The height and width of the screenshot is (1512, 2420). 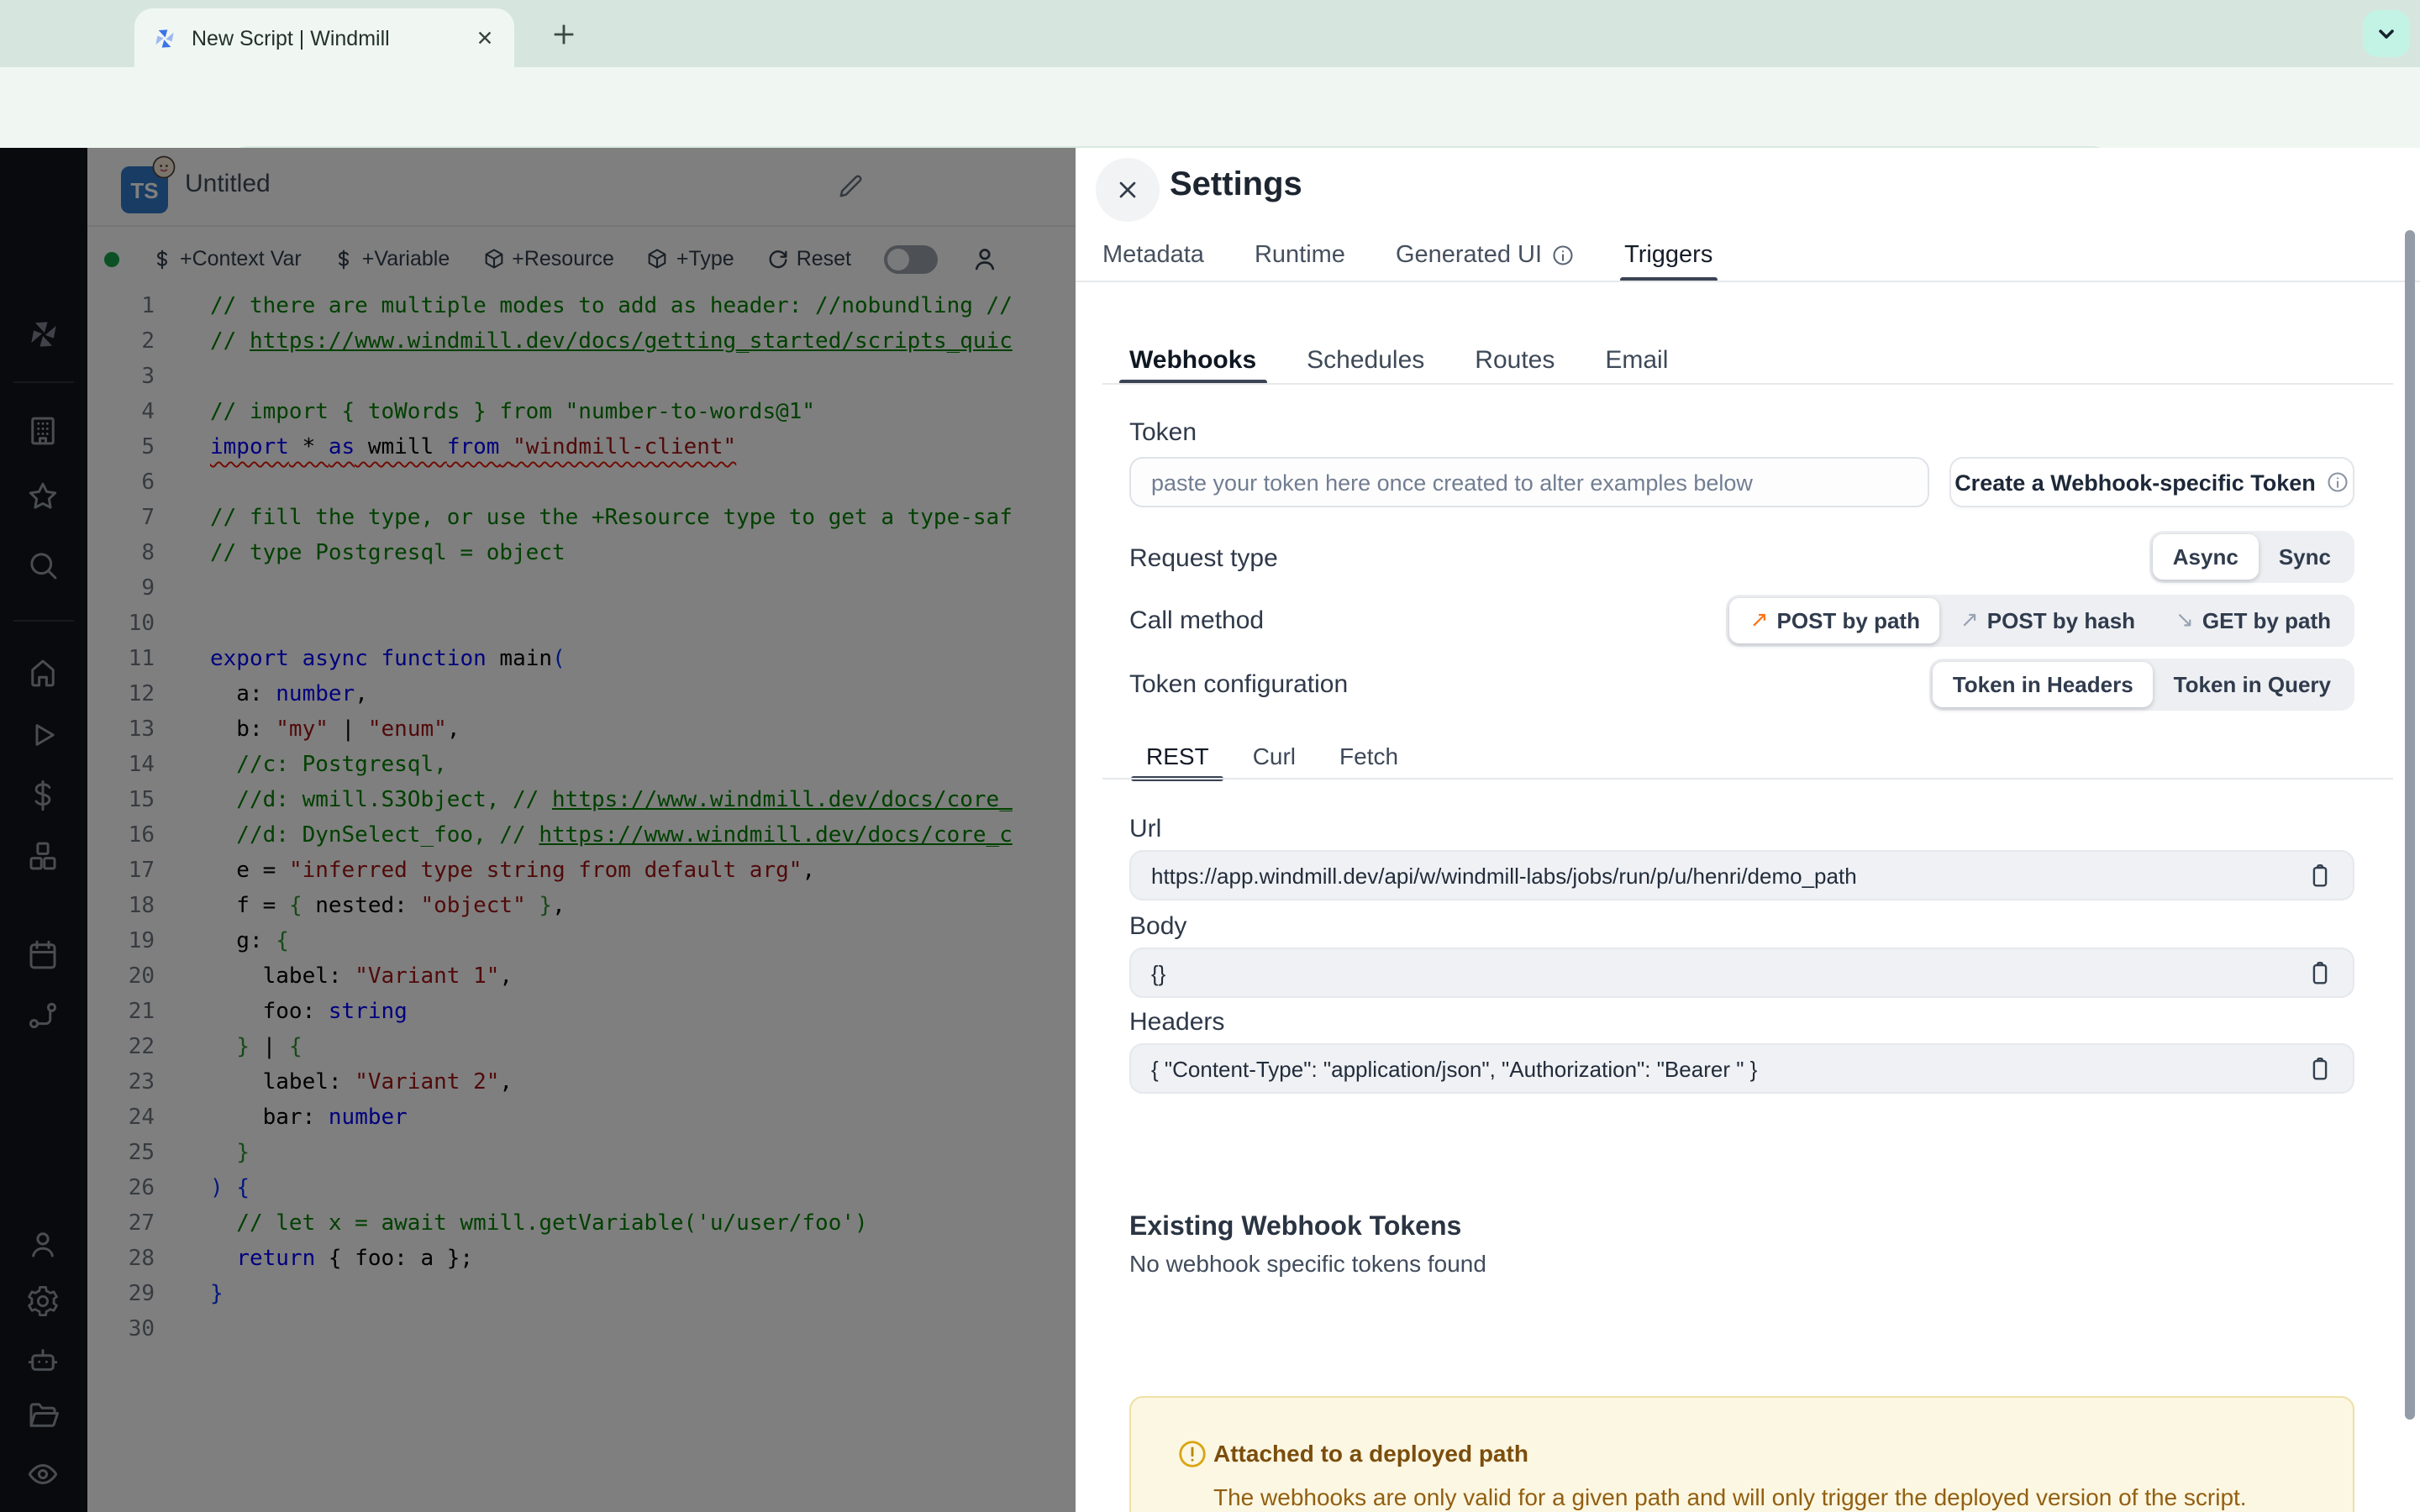 I want to click on example-tabs-divider, so click(x=1747, y=779).